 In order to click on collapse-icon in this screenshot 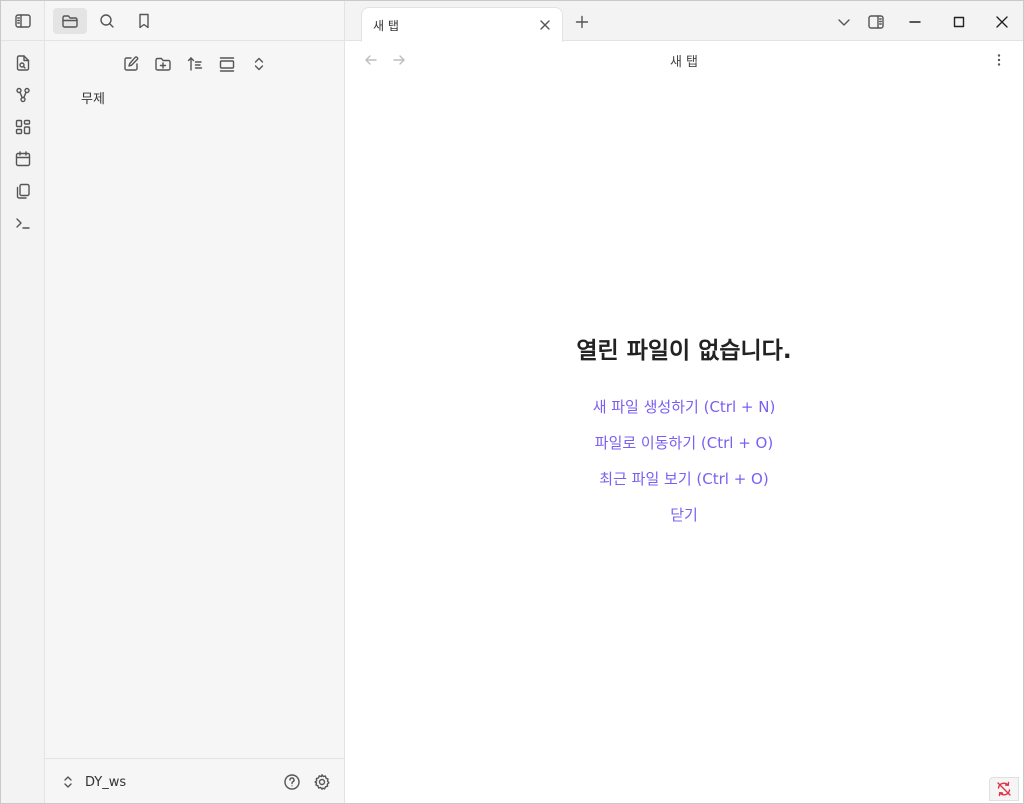, I will do `click(227, 64)`.